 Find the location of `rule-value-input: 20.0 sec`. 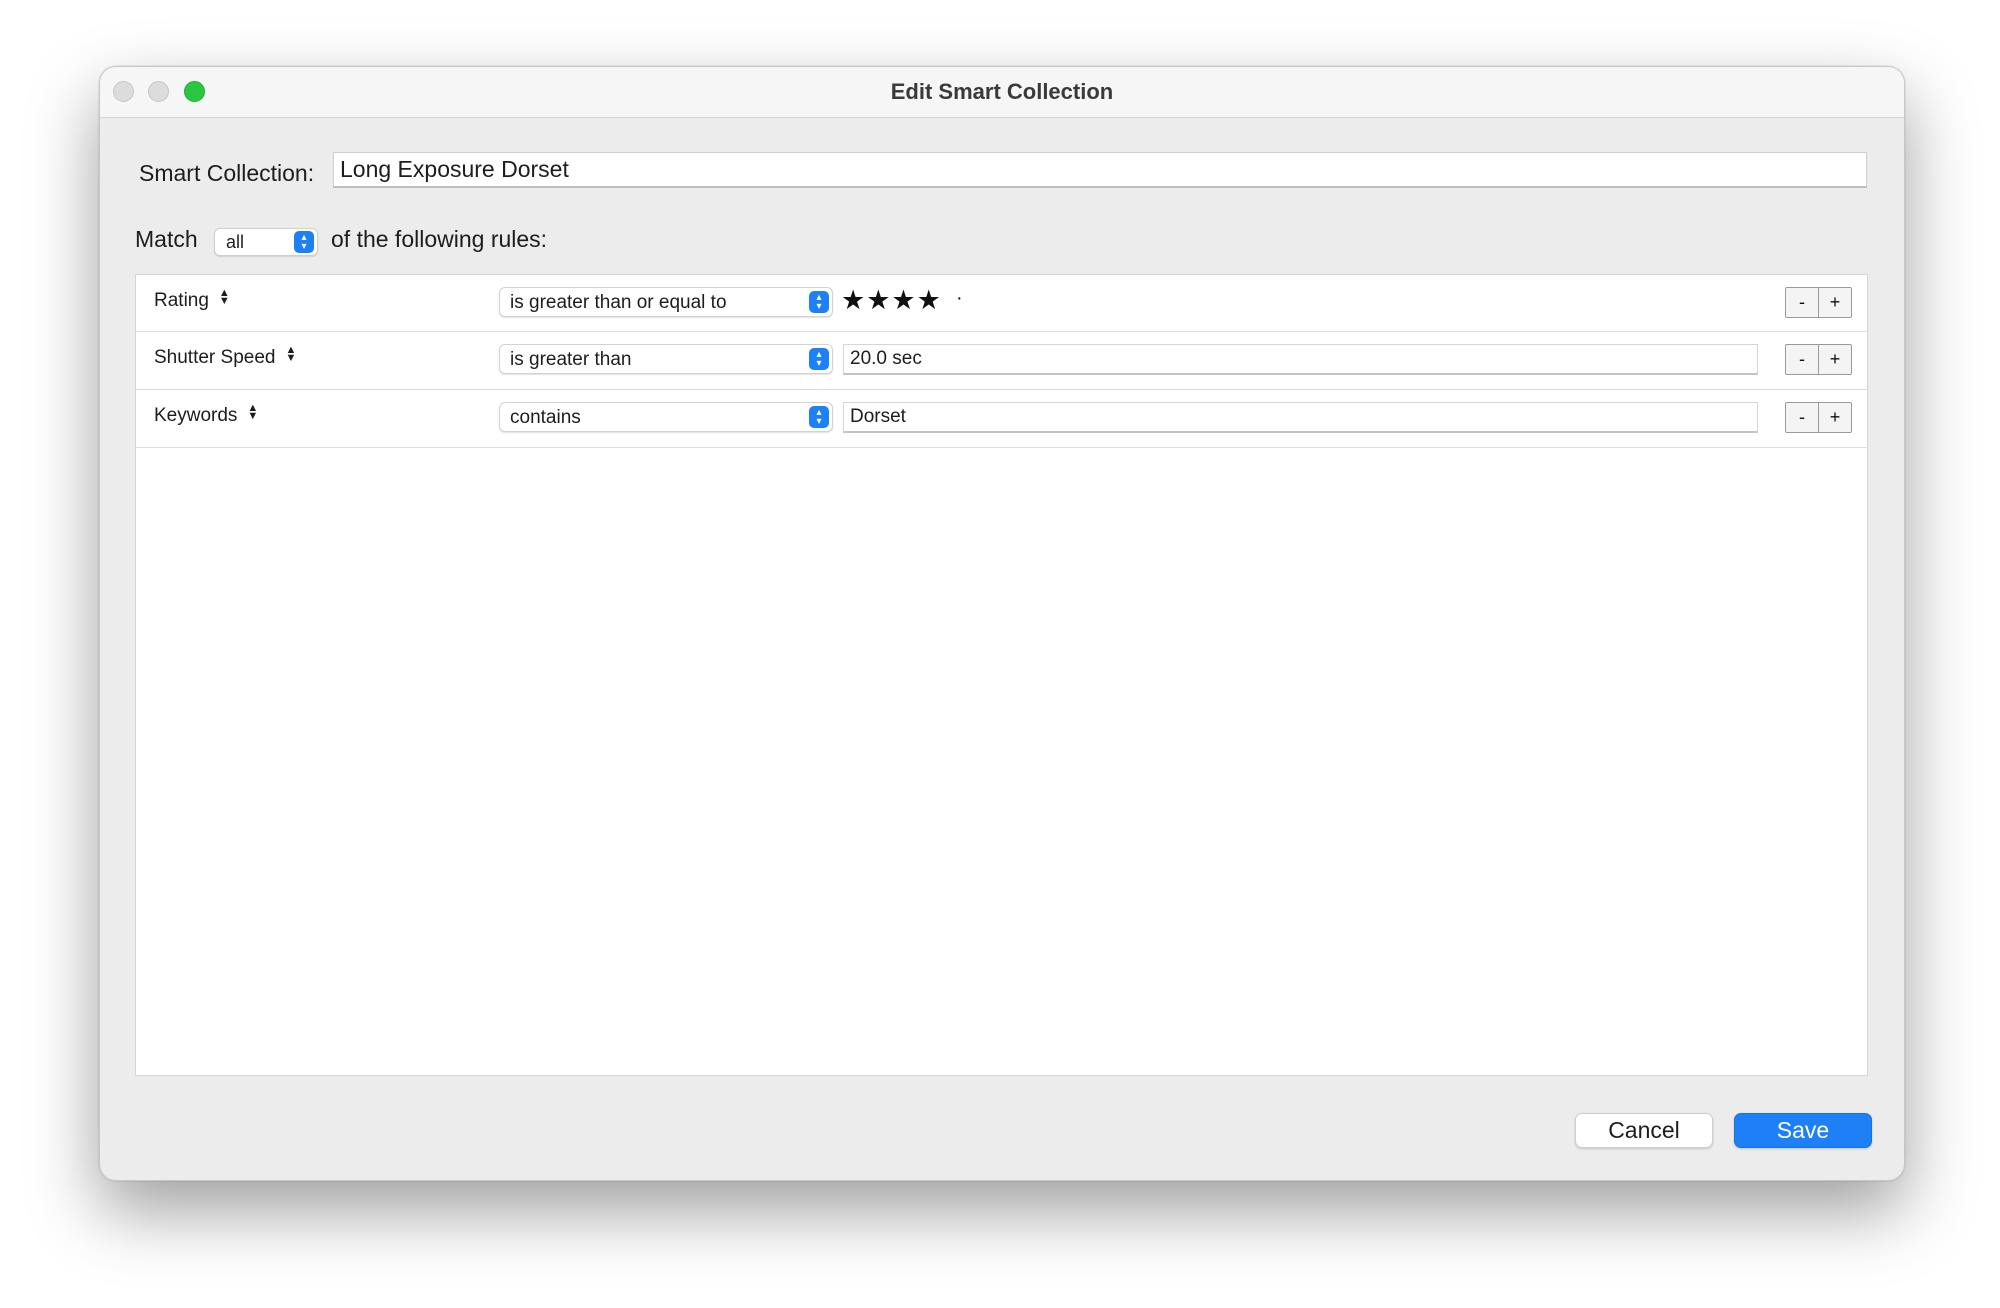

rule-value-input: 20.0 sec is located at coordinates (1300, 359).